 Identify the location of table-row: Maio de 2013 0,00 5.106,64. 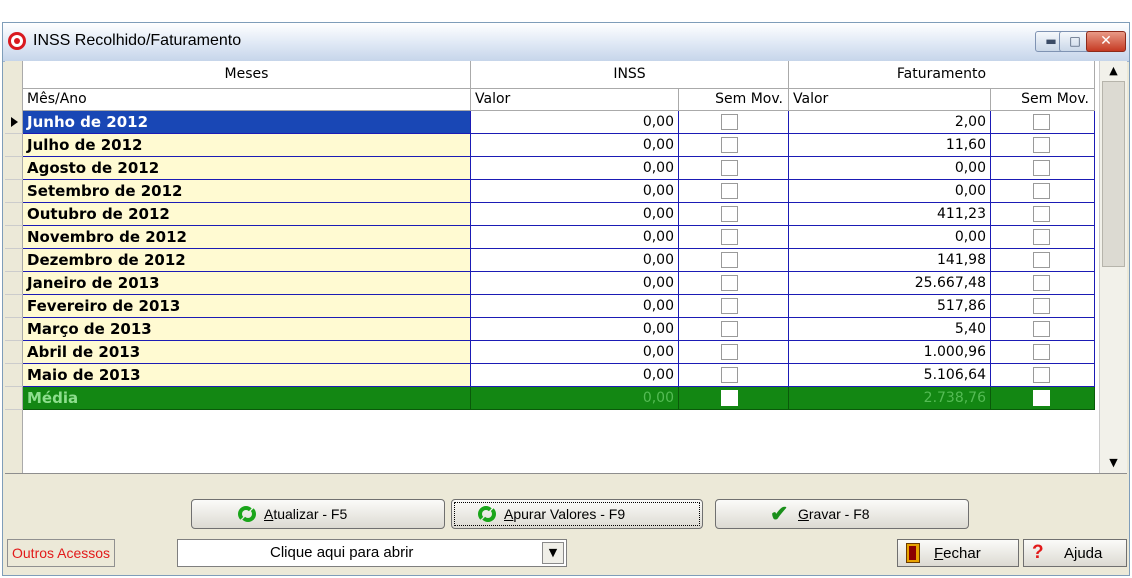
(550, 375).